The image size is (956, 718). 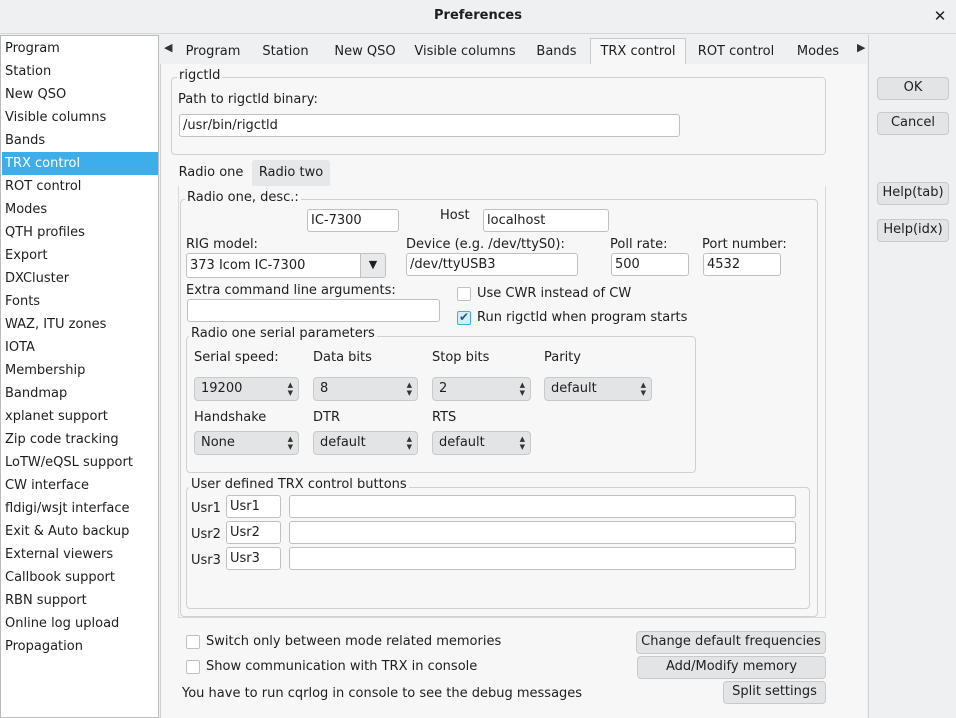 I want to click on run-rigctld-label: Run rigctld when program starts, so click(x=582, y=317).